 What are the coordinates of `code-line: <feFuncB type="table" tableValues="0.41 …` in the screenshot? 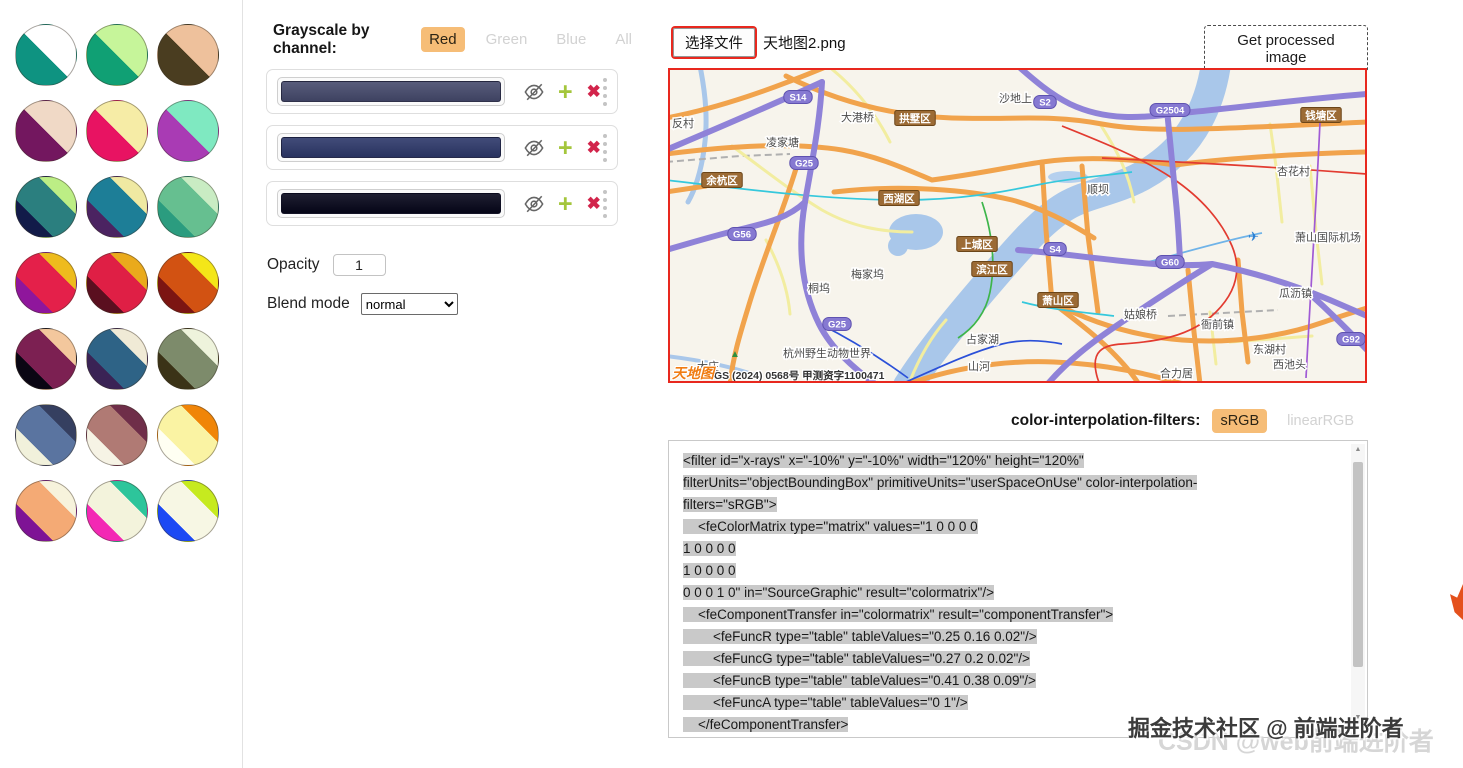 It's located at (859, 680).